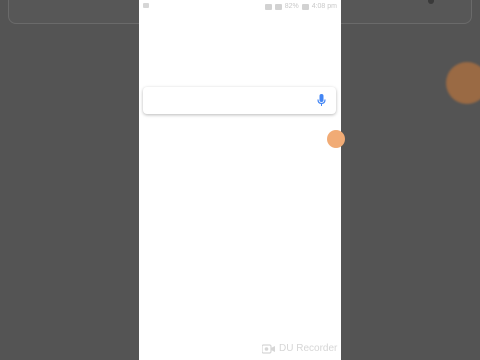 This screenshot has height=360, width=480. What do you see at coordinates (240, 7) in the screenshot?
I see `status-bar: 82% 4:08 pm` at bounding box center [240, 7].